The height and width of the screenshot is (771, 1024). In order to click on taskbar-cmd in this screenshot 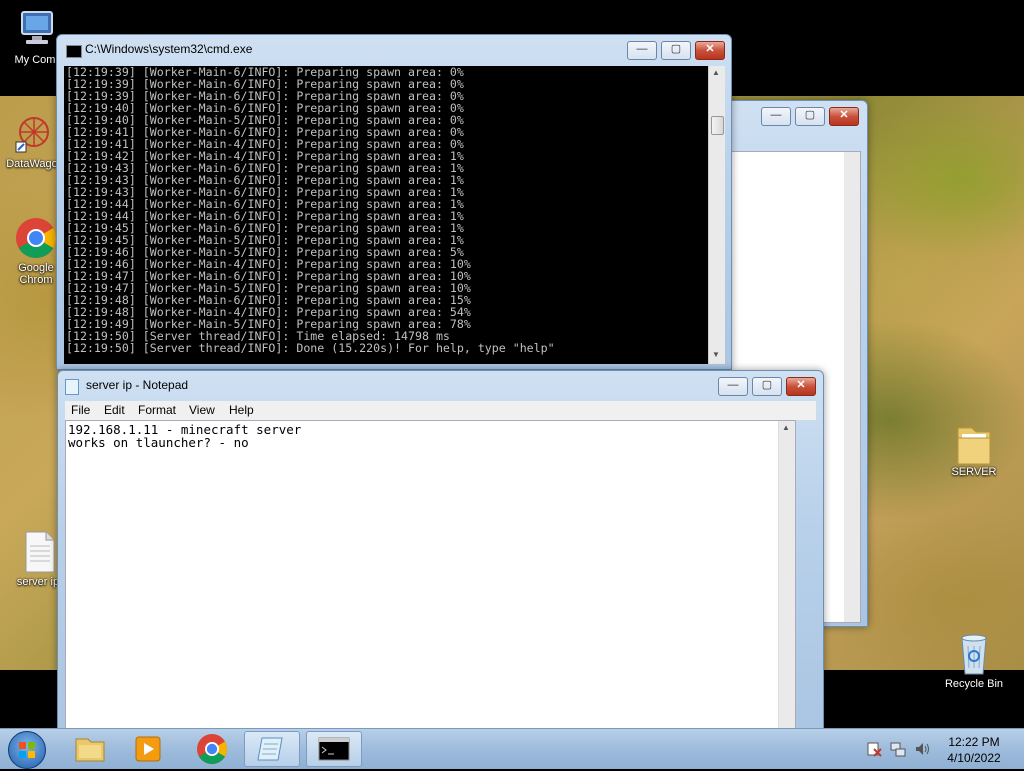, I will do `click(334, 749)`.